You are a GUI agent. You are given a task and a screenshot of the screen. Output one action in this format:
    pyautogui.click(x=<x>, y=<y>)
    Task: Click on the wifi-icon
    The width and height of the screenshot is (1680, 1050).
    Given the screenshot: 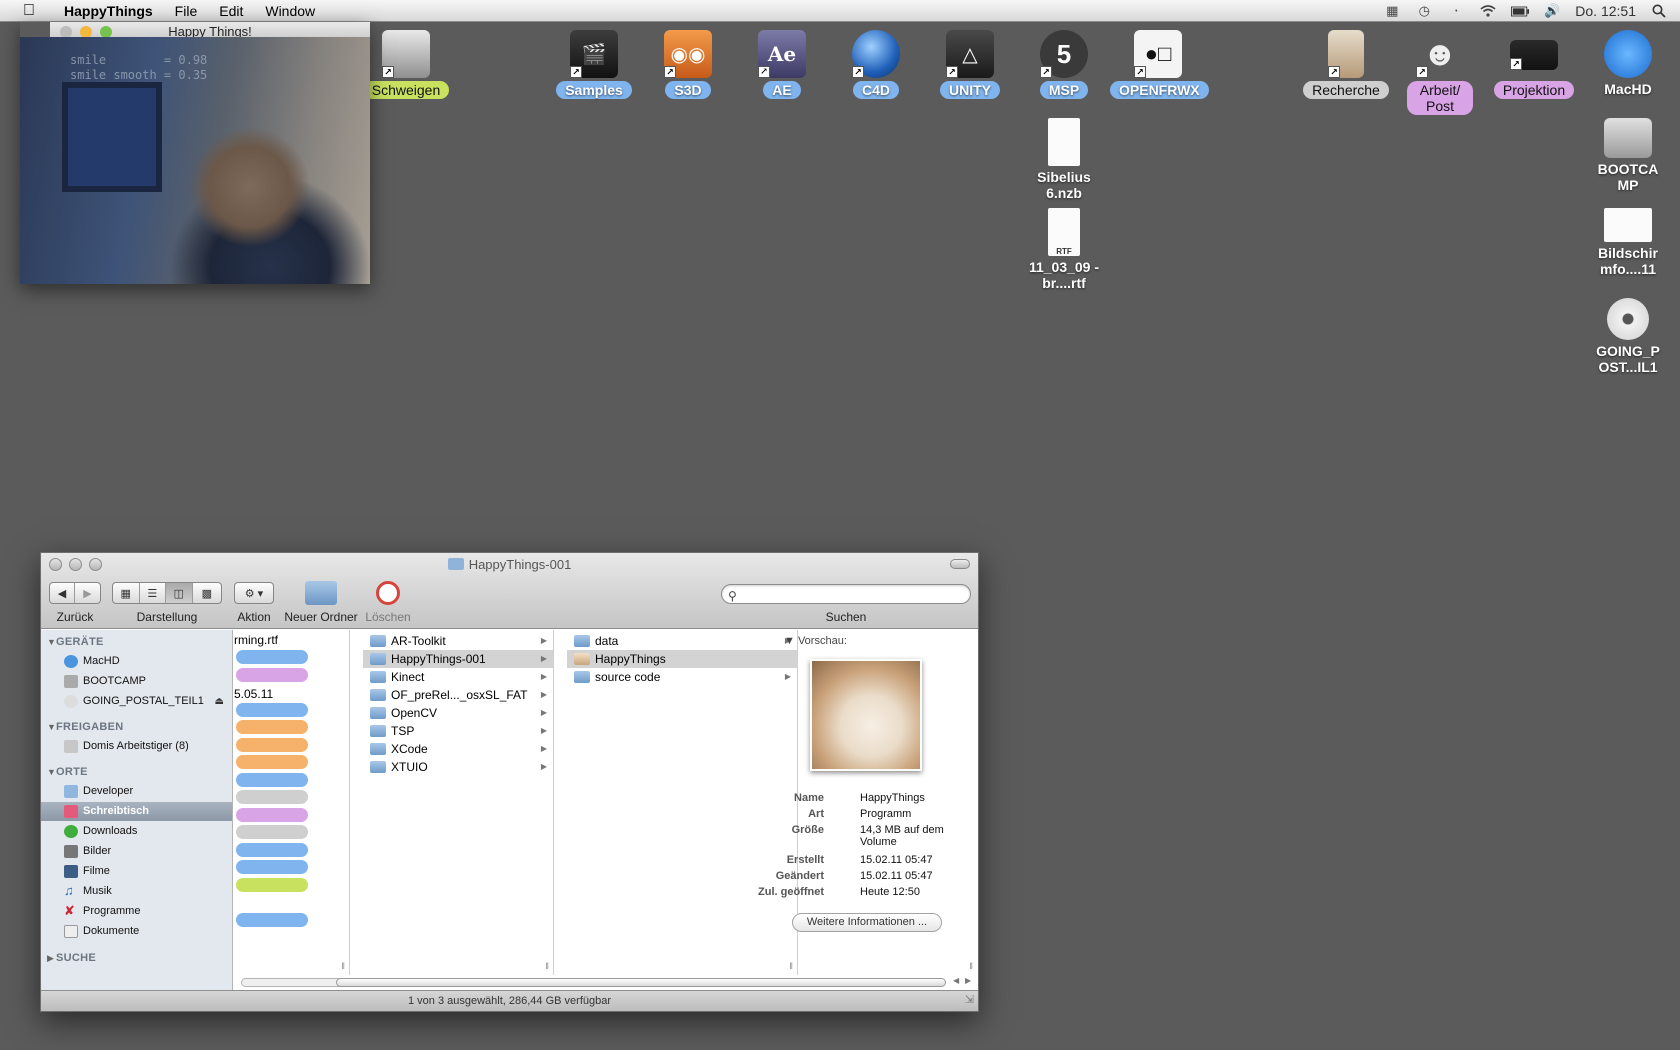 What is the action you would take?
    pyautogui.click(x=1488, y=11)
    